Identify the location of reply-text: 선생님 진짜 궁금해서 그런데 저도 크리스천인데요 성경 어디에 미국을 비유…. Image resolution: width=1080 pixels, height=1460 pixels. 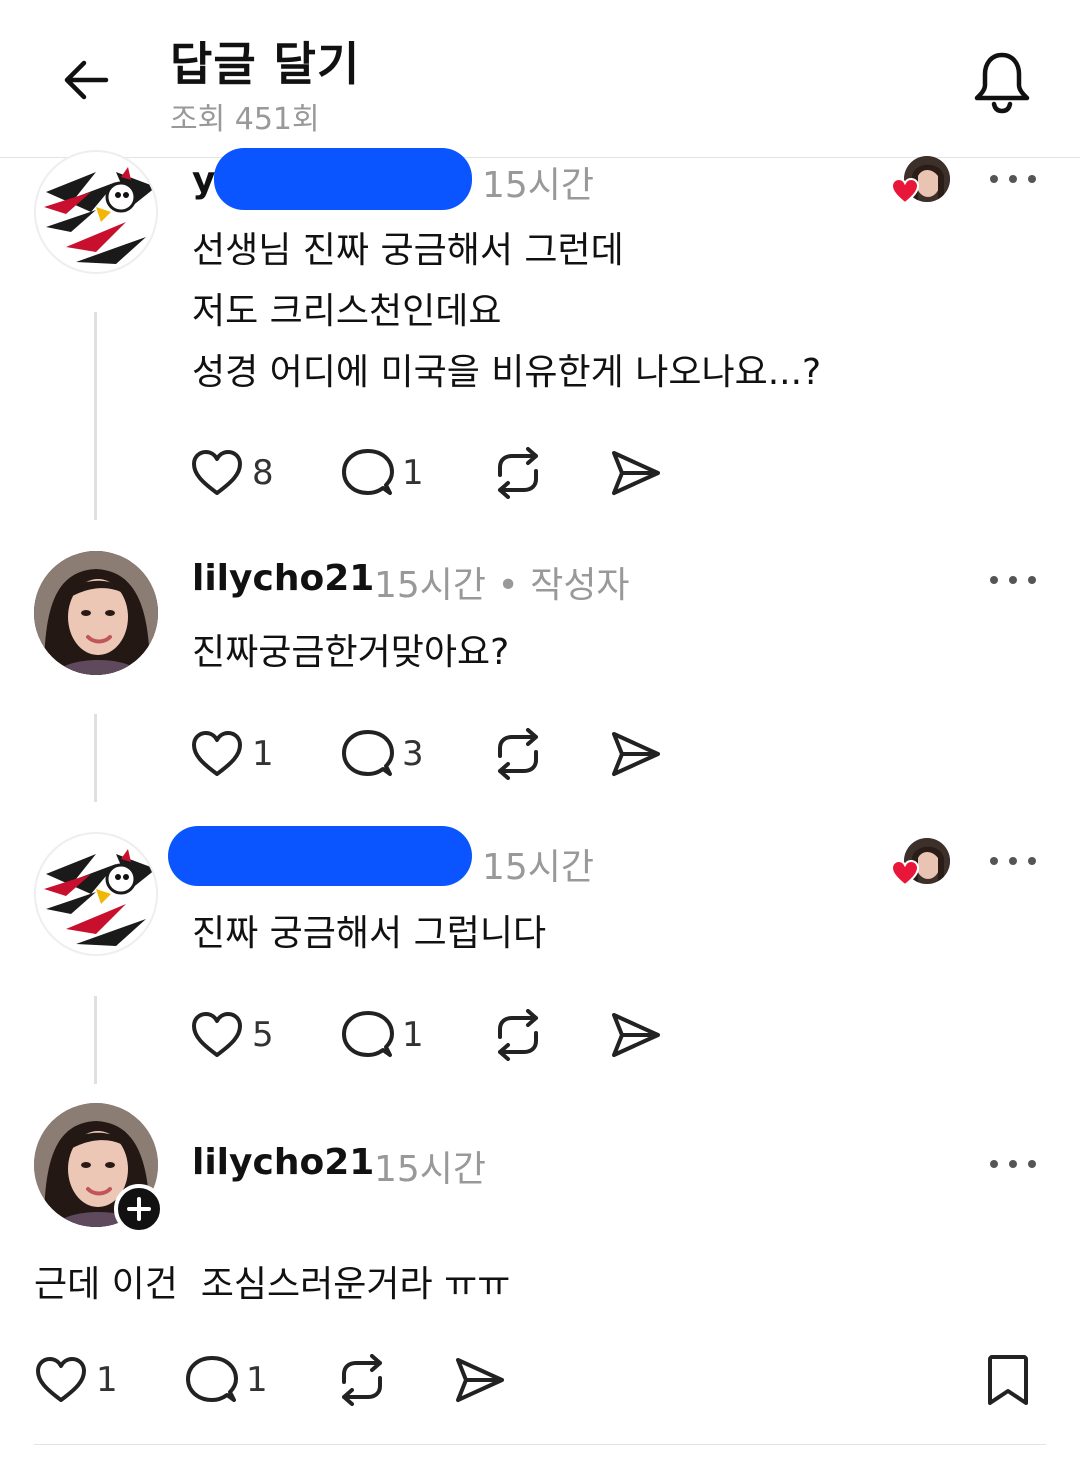
(507, 311).